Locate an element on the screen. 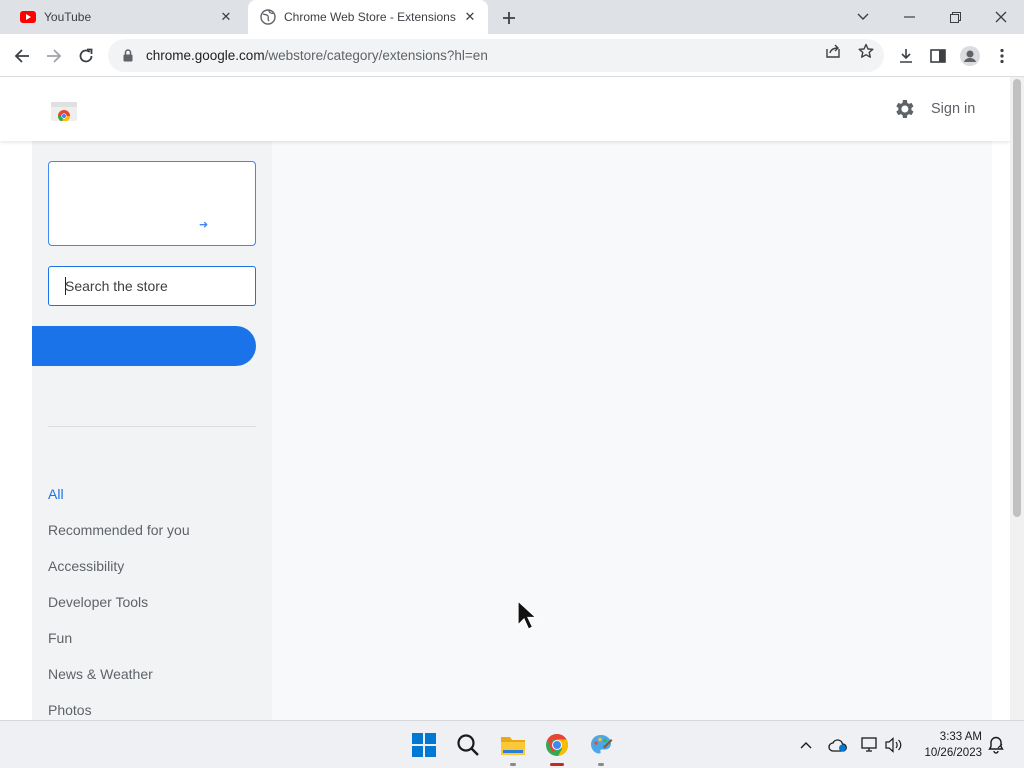  taskbar-clock: 3:33 AM 10/26/2023 is located at coordinates (948, 745).